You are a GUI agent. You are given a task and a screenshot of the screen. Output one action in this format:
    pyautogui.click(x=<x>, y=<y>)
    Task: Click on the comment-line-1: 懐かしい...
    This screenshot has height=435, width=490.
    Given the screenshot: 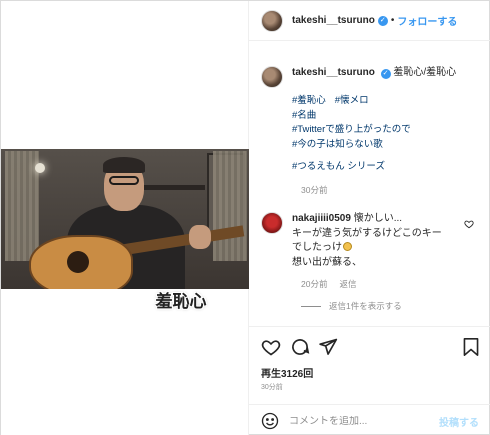 What is the action you would take?
    pyautogui.click(x=378, y=218)
    